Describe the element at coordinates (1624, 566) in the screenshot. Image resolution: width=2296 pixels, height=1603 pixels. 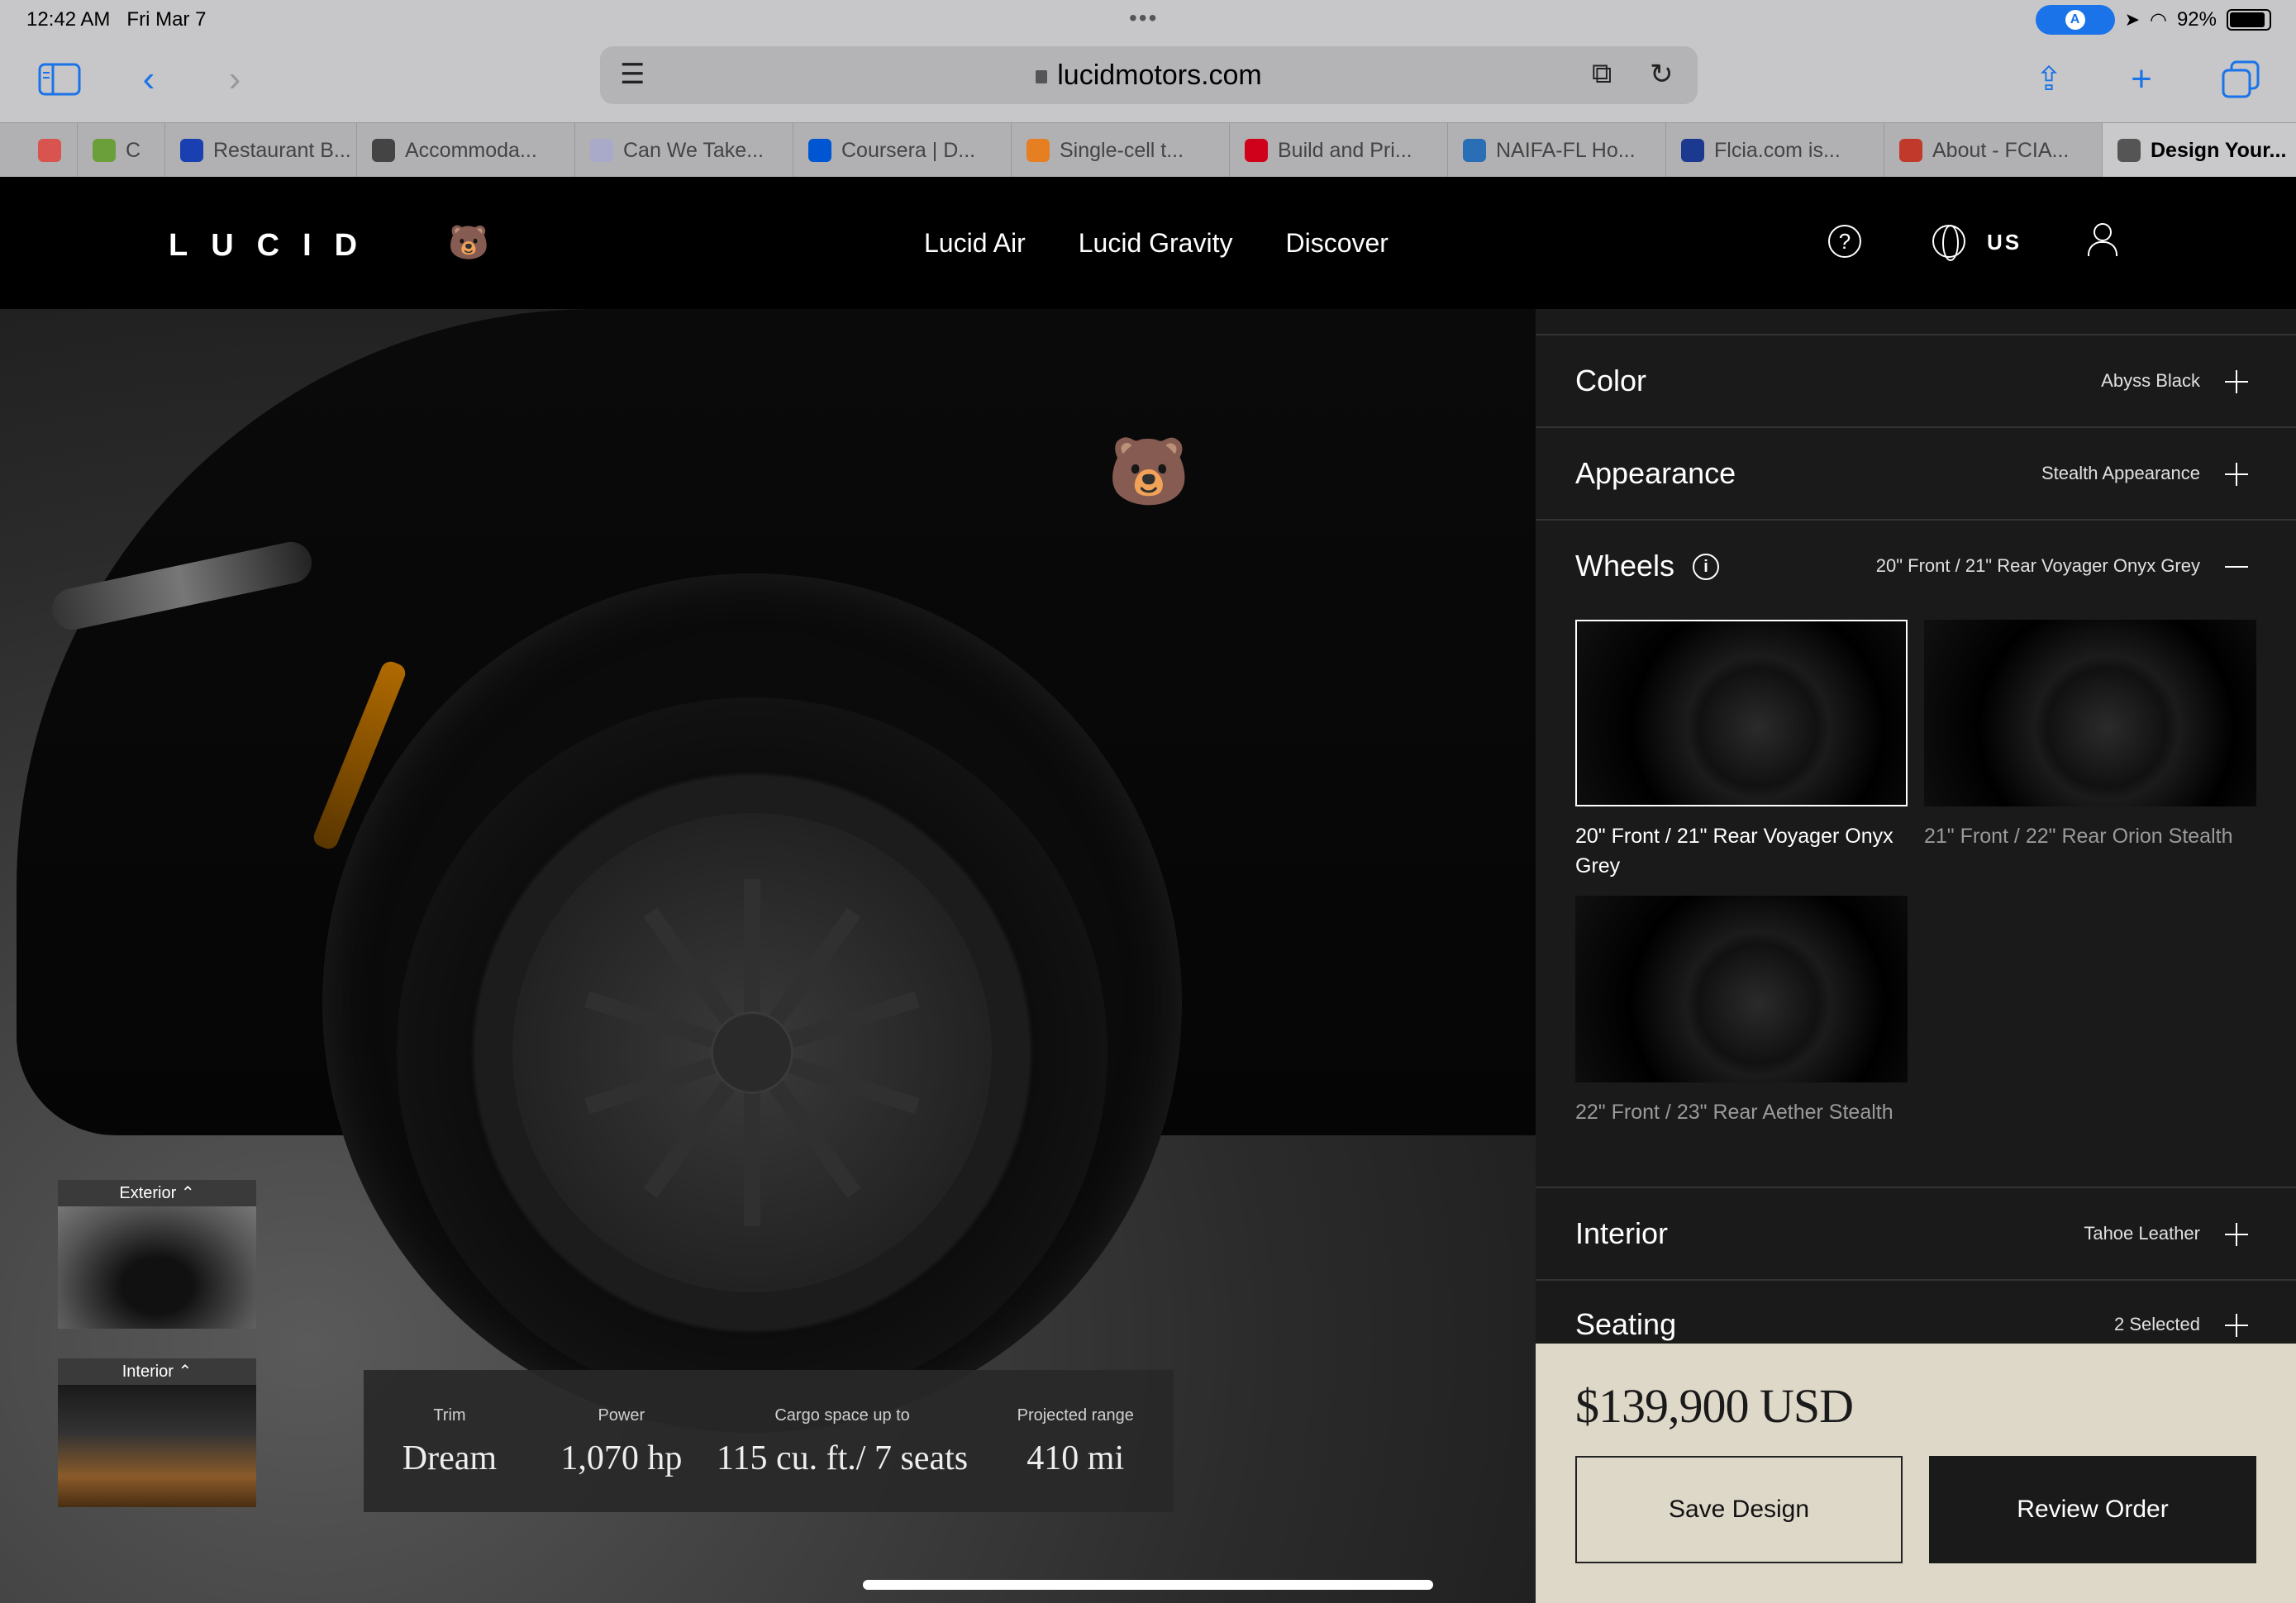
I see `wheels-title: Wheels` at that location.